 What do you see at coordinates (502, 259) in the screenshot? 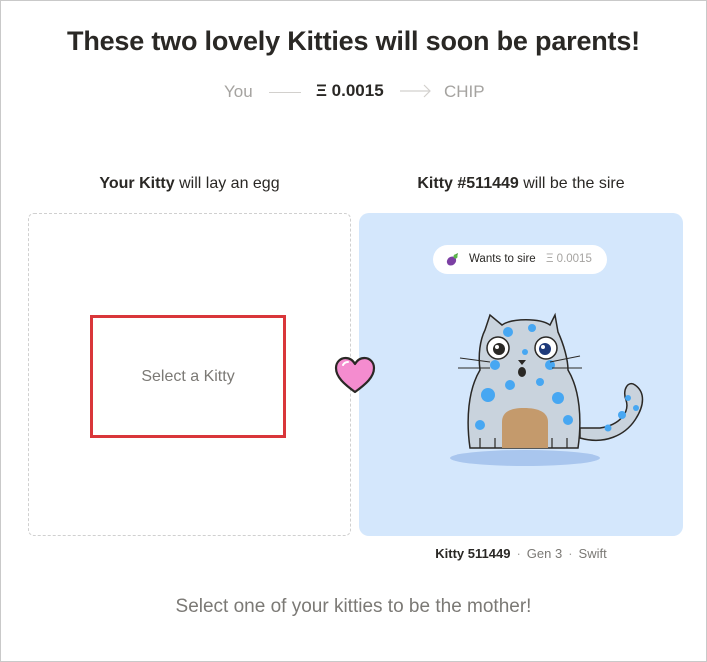
I see `wants-to-sire-label: Wants to sire` at bounding box center [502, 259].